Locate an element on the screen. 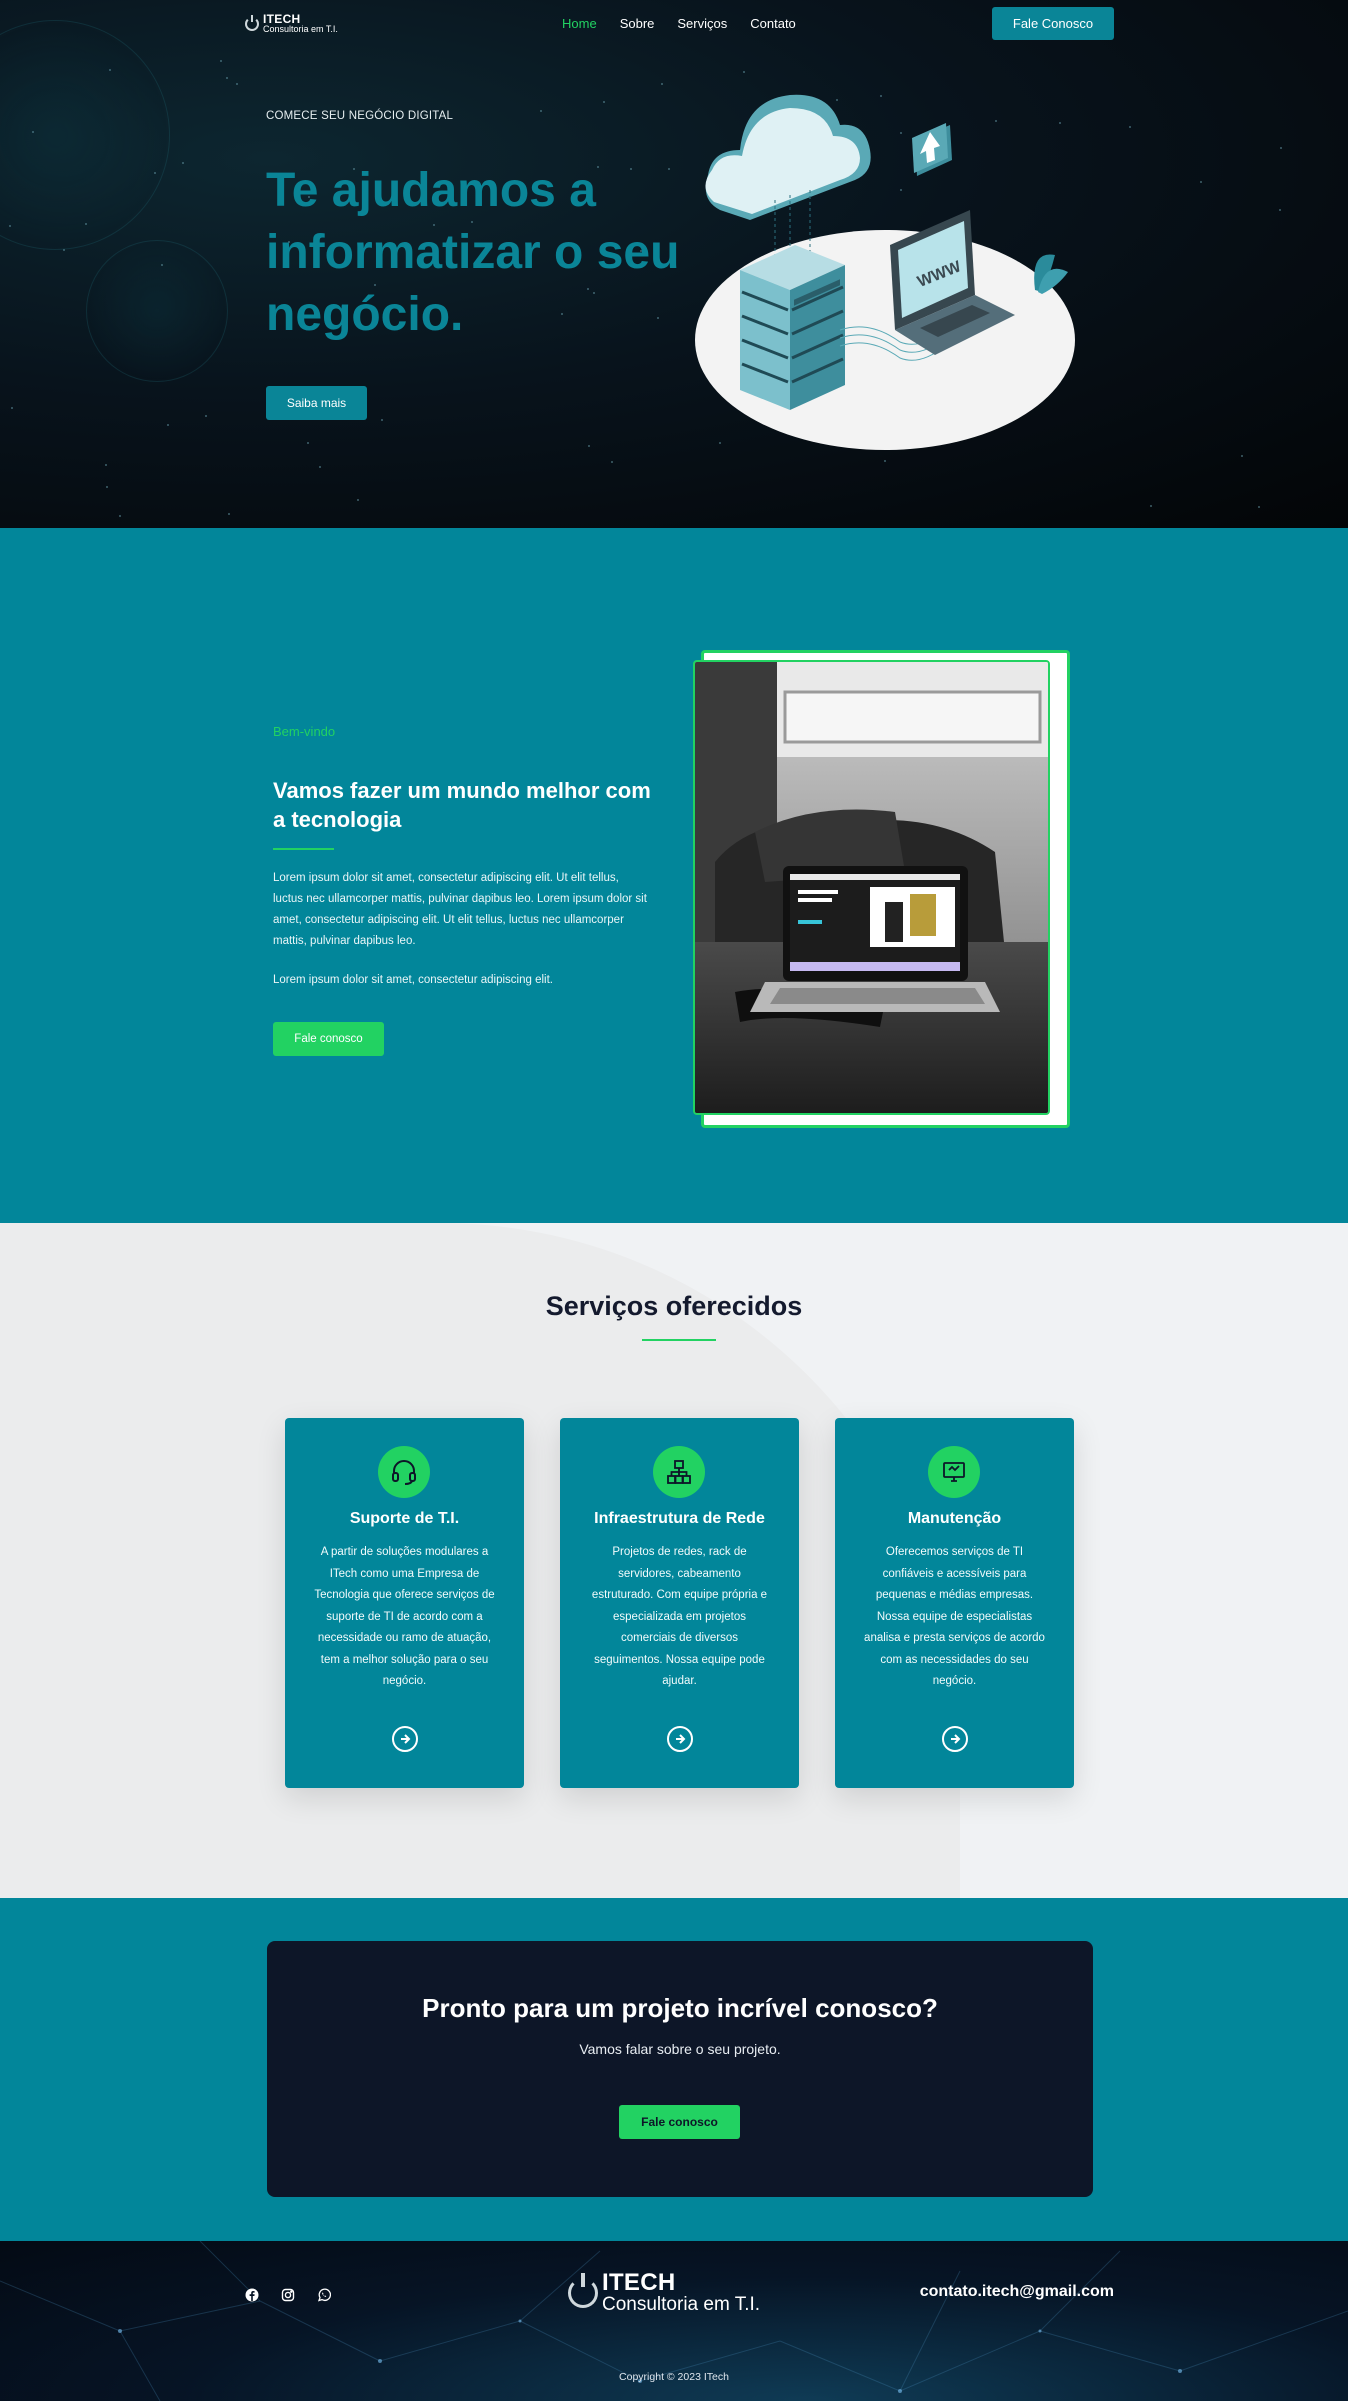 The height and width of the screenshot is (2401, 1348). about-contact-button: Fale conosco is located at coordinates (328, 1039).